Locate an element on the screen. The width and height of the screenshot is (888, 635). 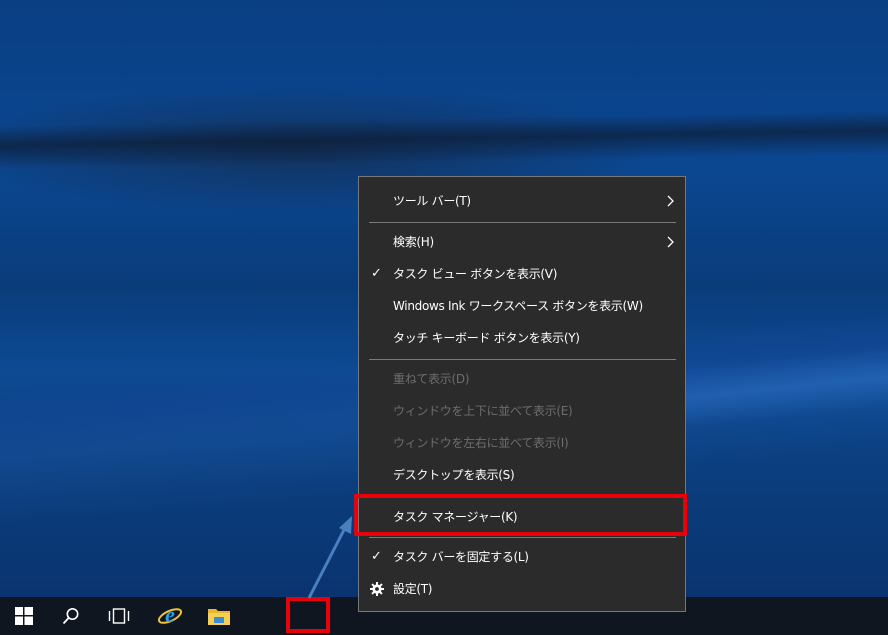
menu-item-label: 重ねて表示(D) is located at coordinates (431, 379).